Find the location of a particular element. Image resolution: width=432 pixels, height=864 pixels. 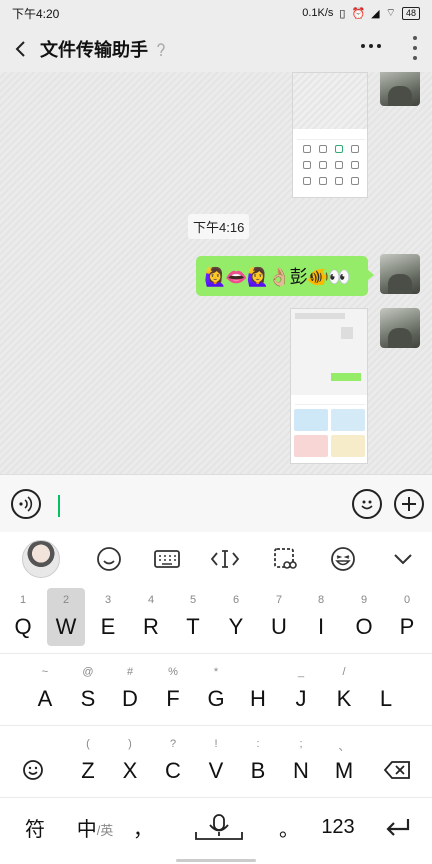

key-a: ~ A is located at coordinates (45, 689).